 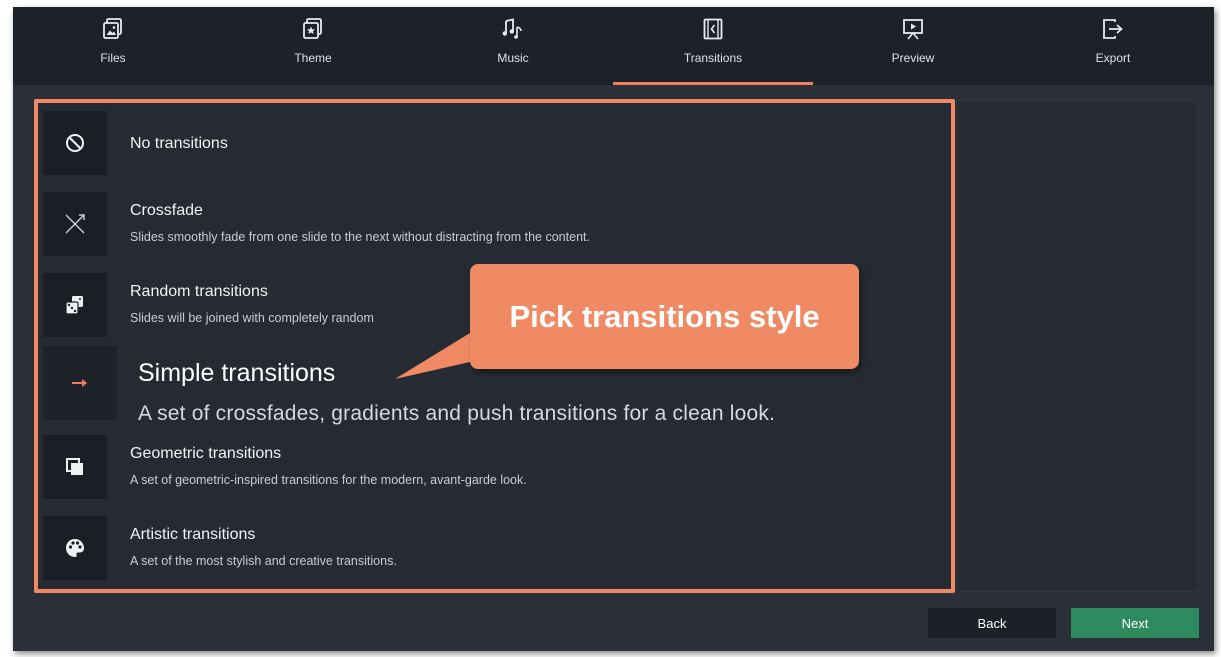 What do you see at coordinates (199, 291) in the screenshot?
I see `item-title: Random transitions` at bounding box center [199, 291].